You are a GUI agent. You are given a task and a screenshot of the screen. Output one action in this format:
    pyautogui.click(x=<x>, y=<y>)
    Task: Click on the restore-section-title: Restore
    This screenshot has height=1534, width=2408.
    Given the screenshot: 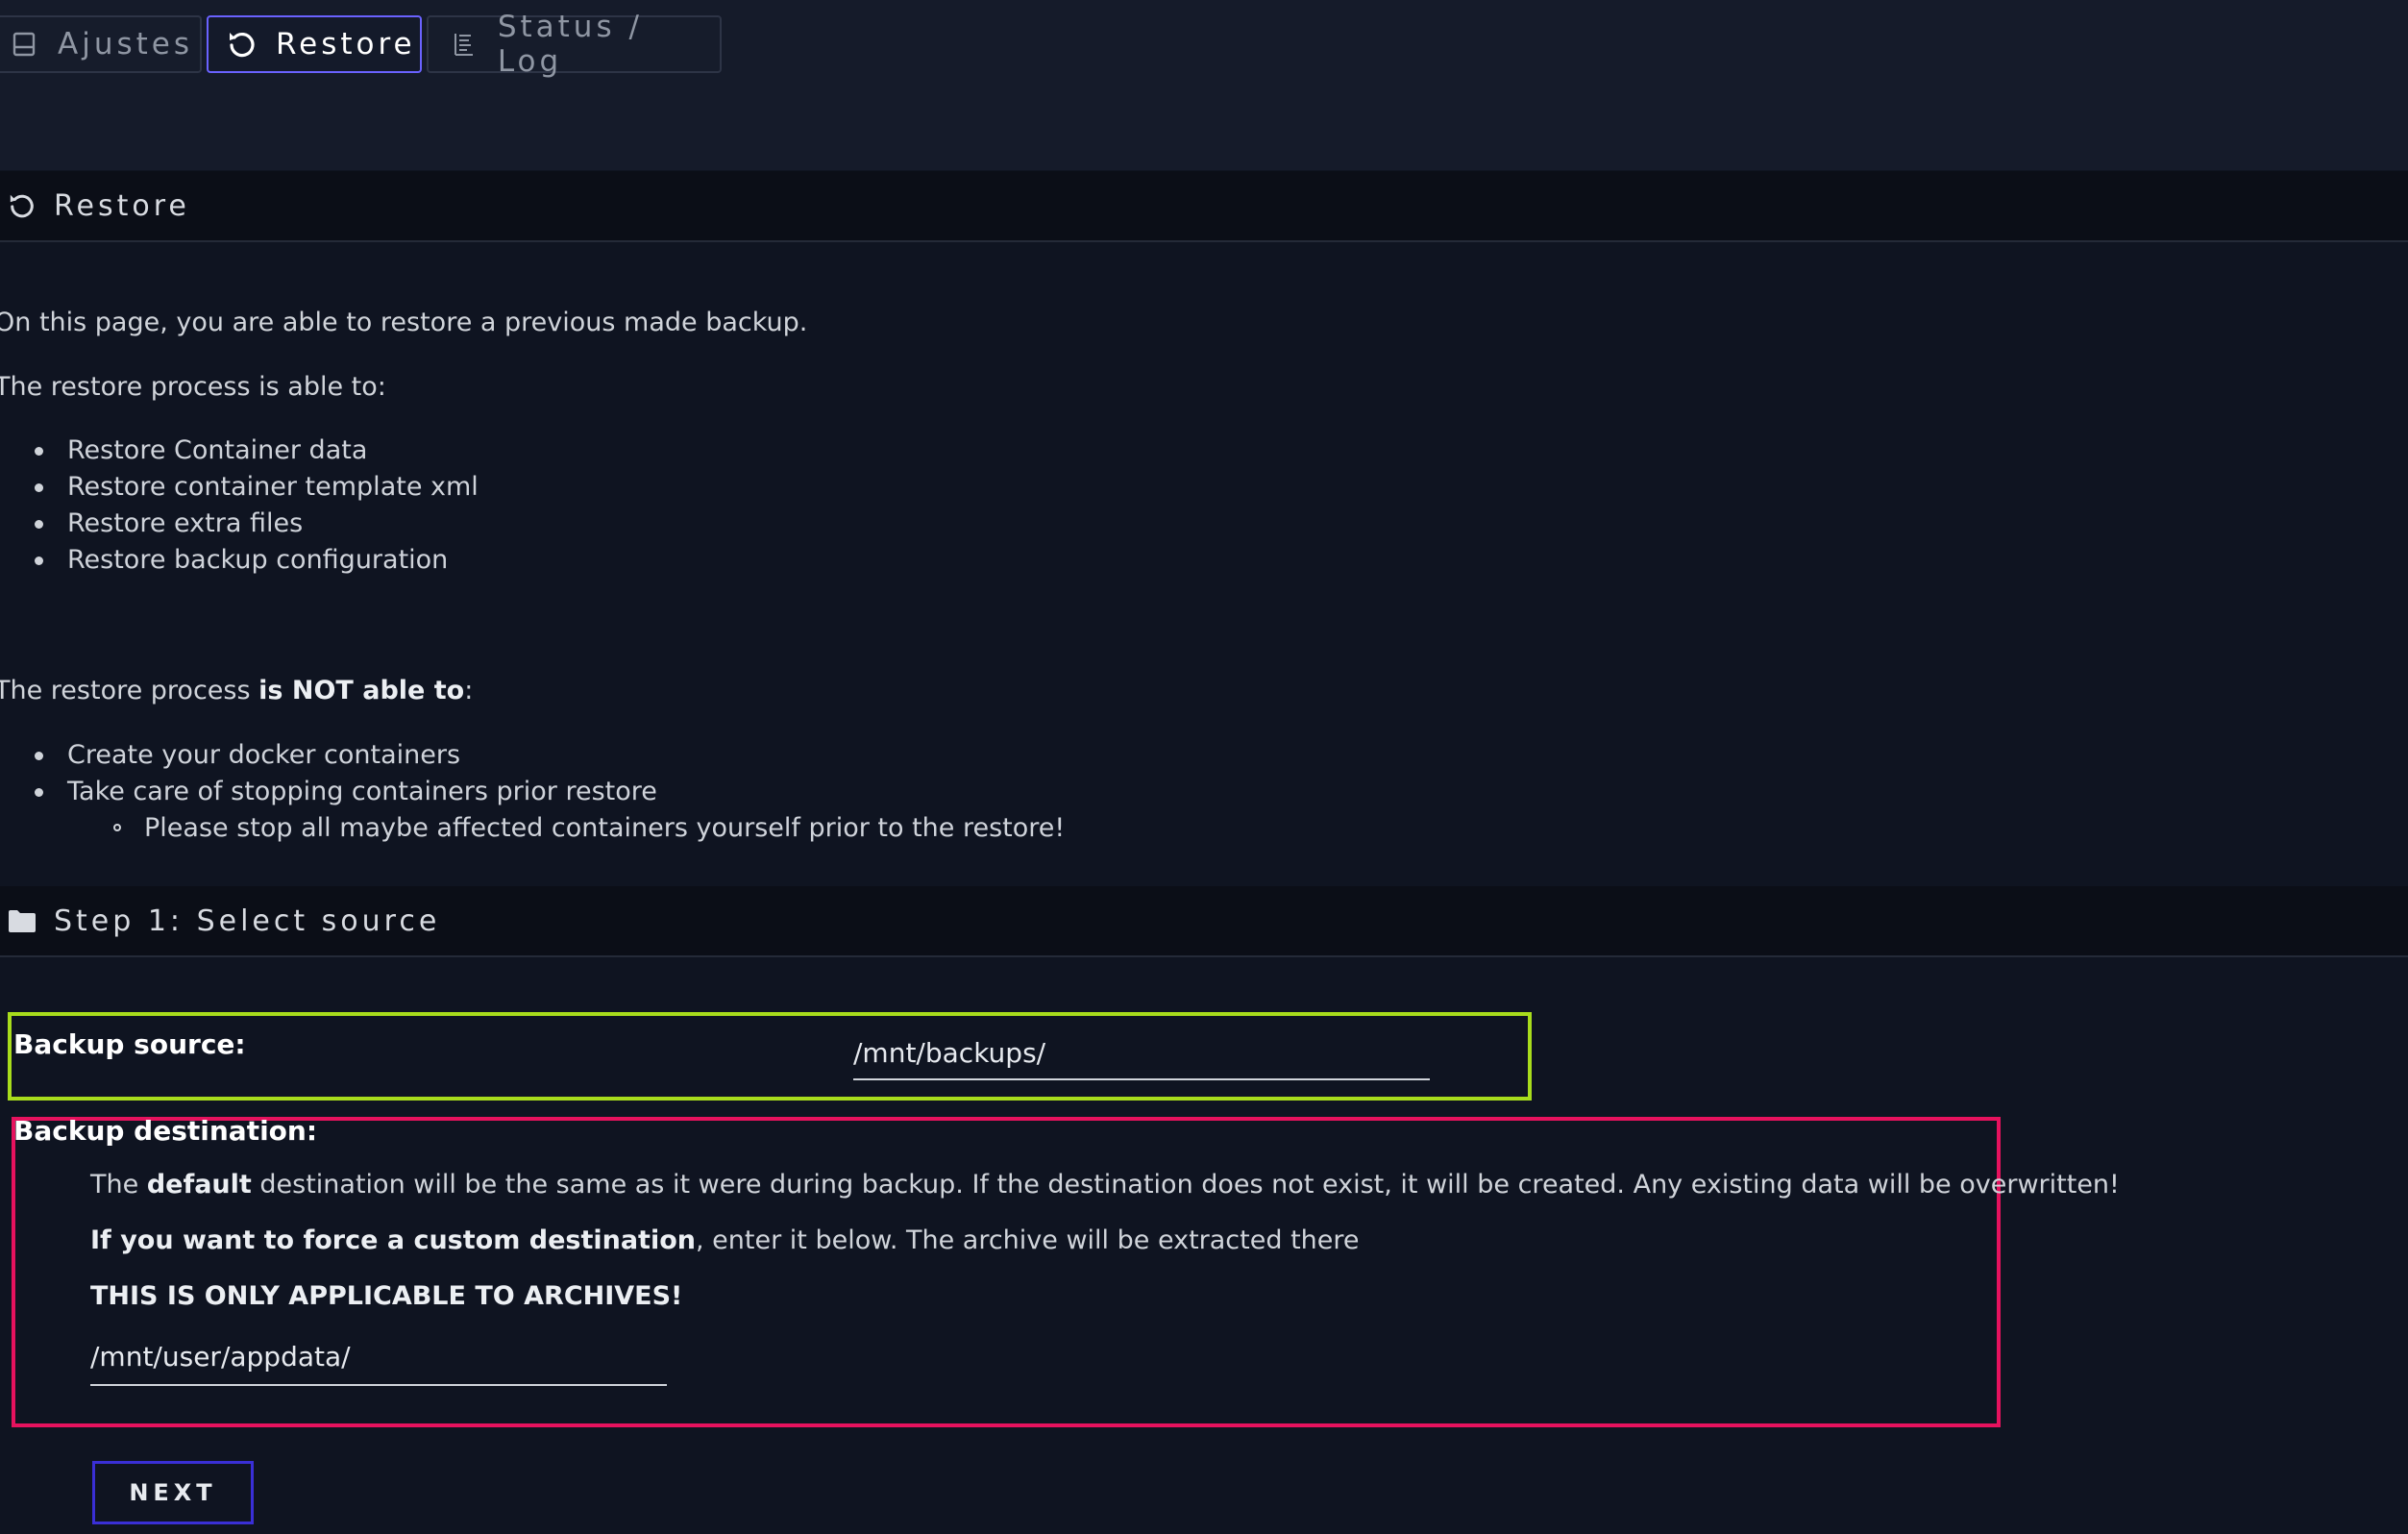 What is the action you would take?
    pyautogui.click(x=122, y=206)
    